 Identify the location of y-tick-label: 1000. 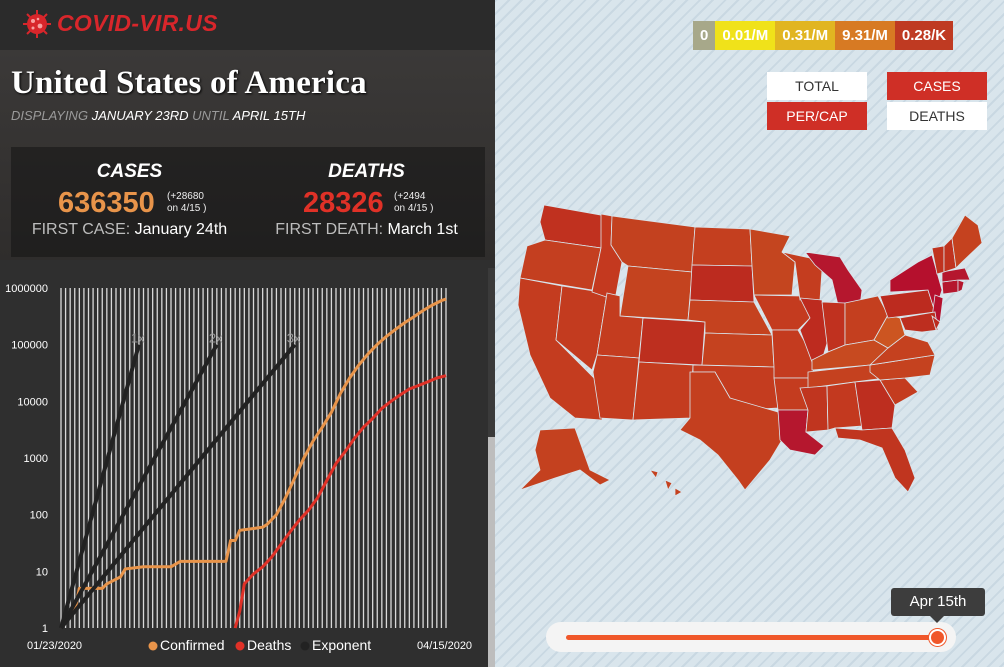
(36, 459).